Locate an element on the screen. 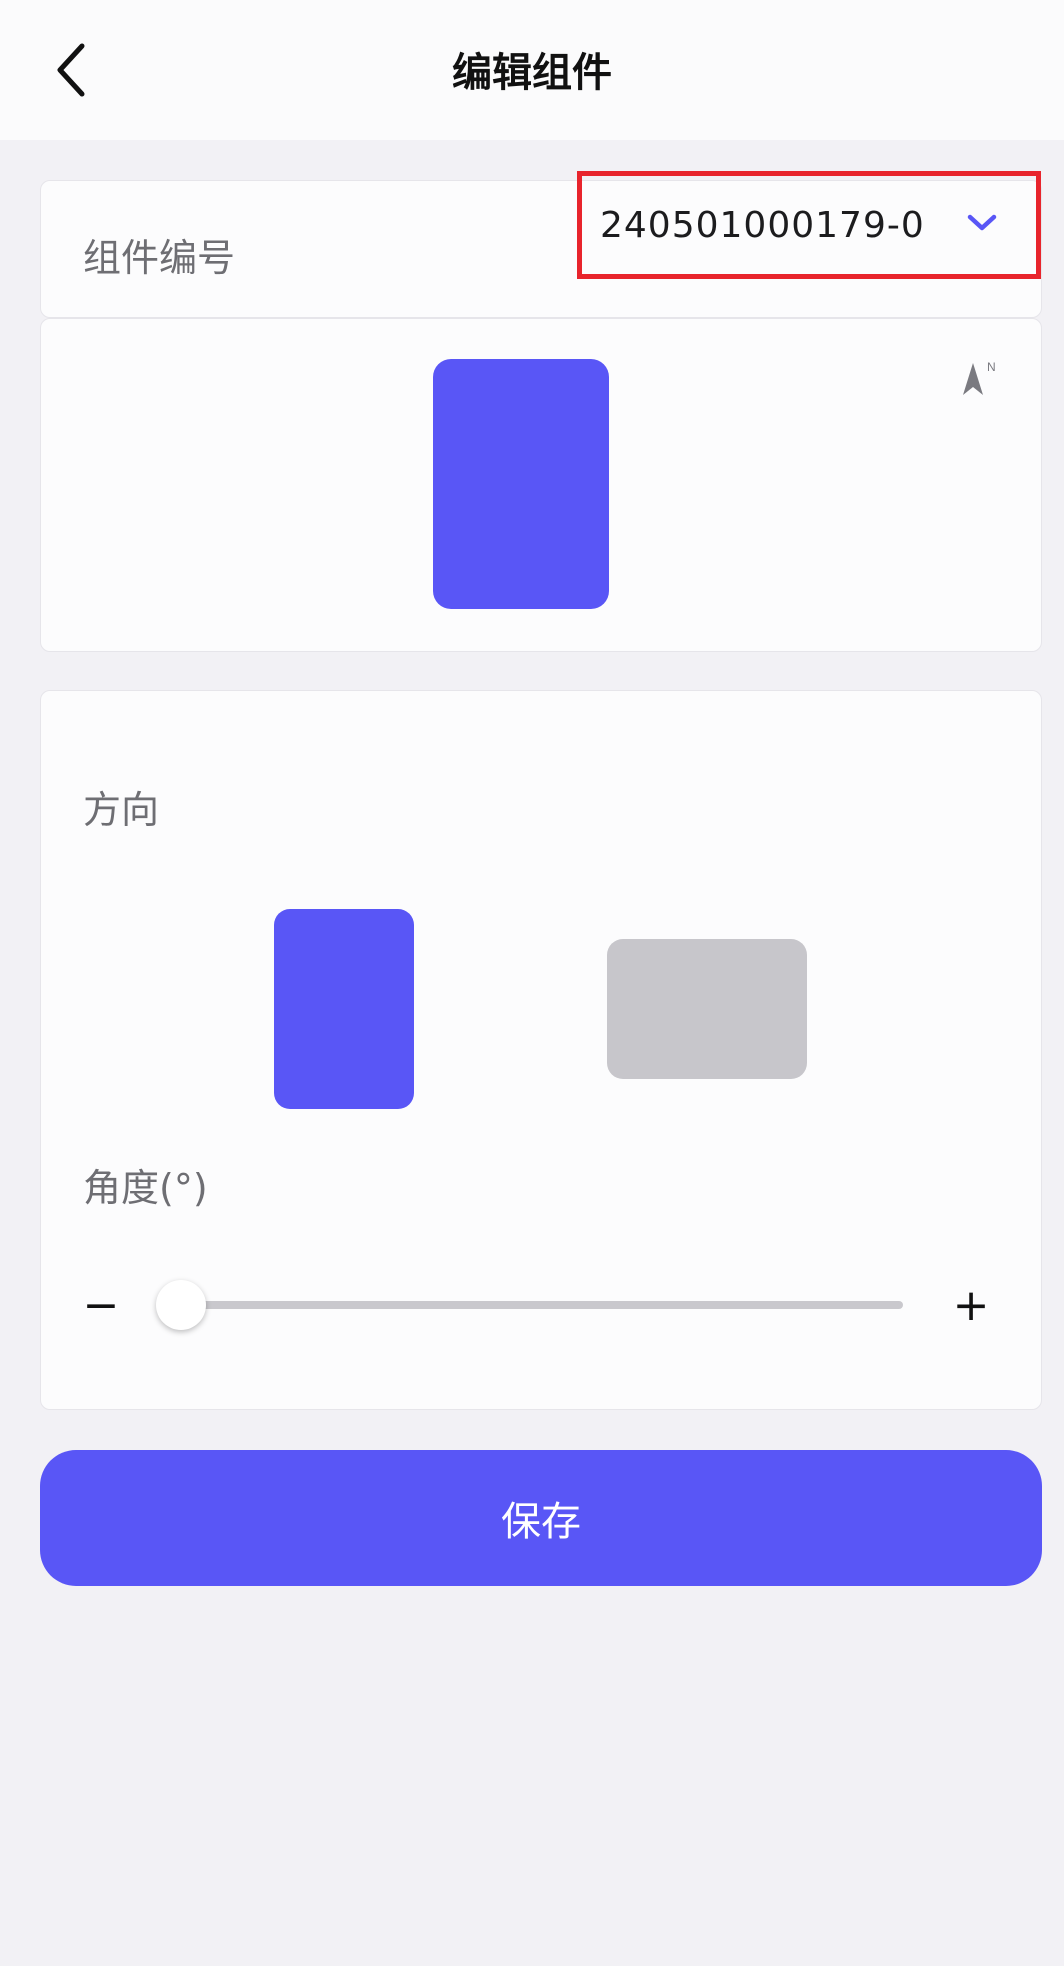  angle-increase-button: + is located at coordinates (971, 1305).